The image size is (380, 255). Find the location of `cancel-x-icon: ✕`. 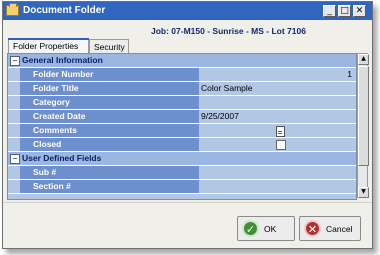

cancel-x-icon: ✕ is located at coordinates (312, 228).